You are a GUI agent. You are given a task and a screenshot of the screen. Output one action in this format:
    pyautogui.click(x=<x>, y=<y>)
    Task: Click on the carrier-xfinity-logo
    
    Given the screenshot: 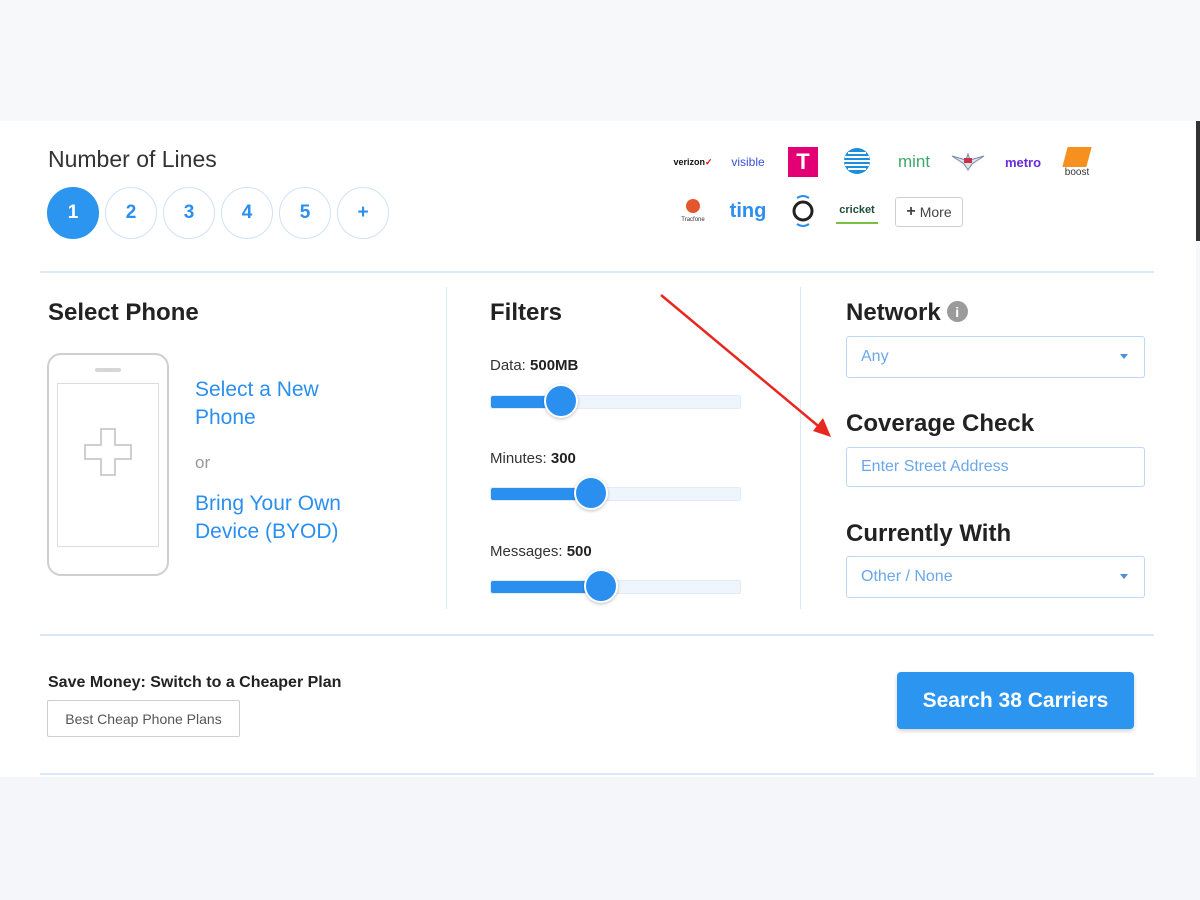 What is the action you would take?
    pyautogui.click(x=803, y=211)
    